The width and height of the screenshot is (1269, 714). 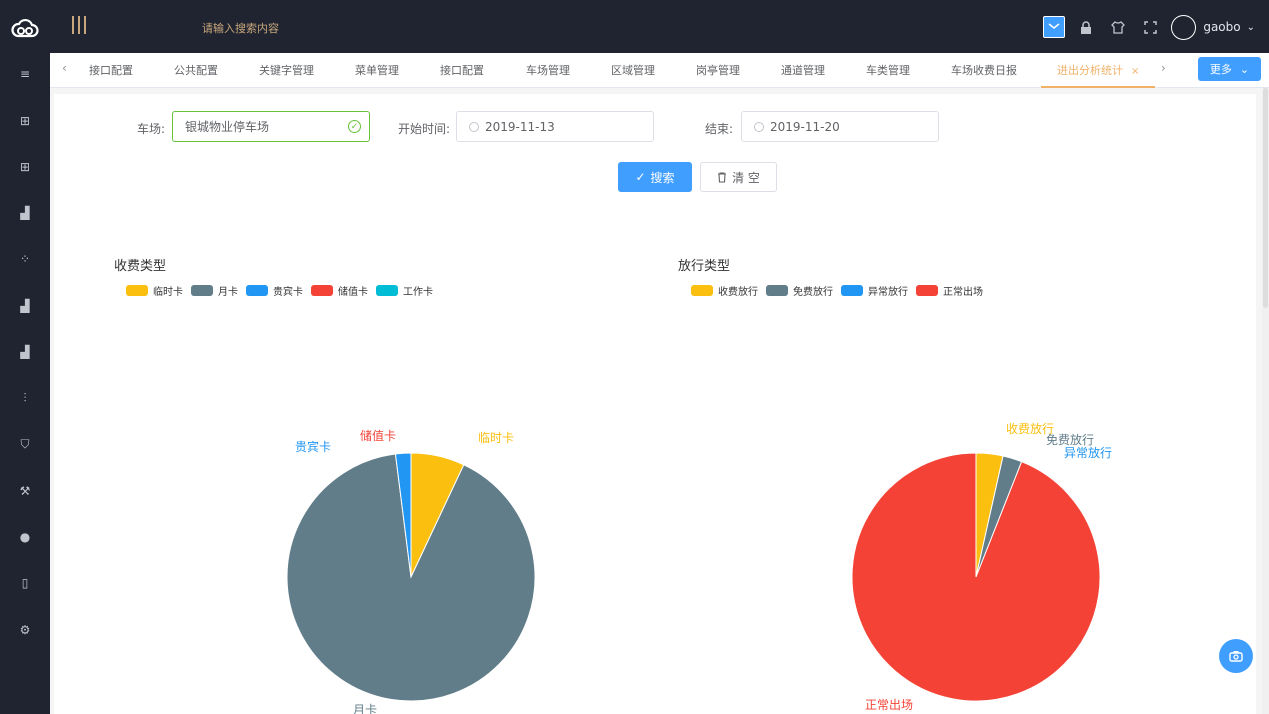 I want to click on start-time-label: 开始时间:, so click(x=424, y=129).